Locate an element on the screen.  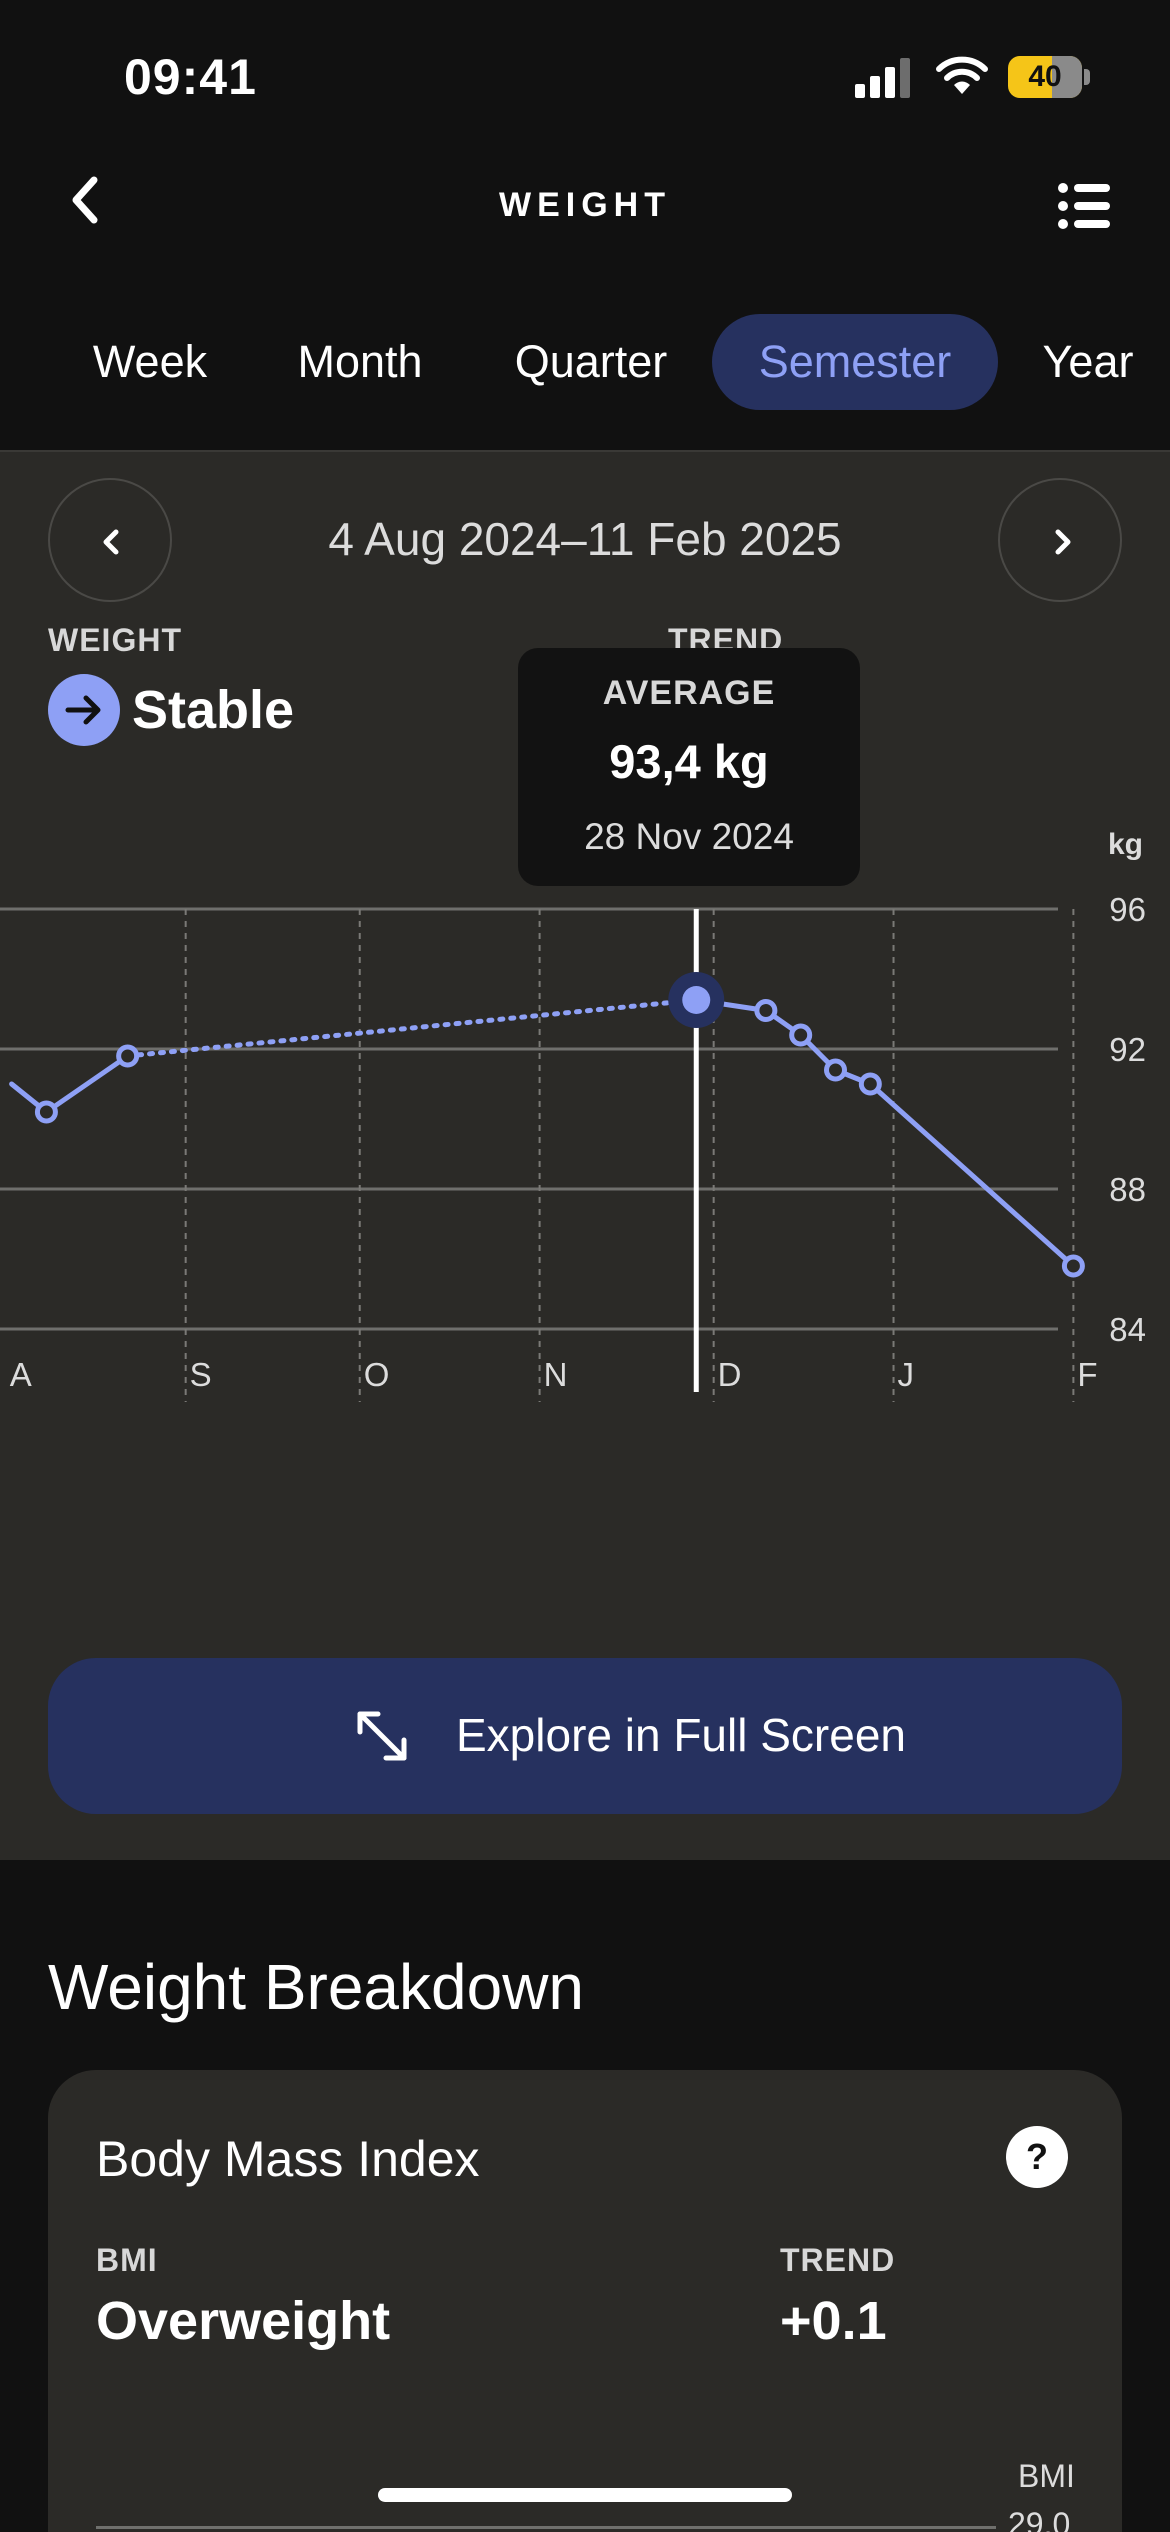
home-indicator is located at coordinates (585, 2495).